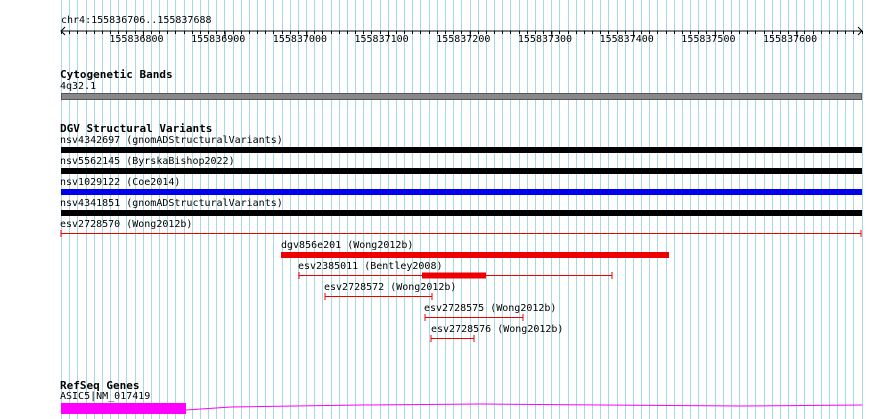 The image size is (890, 419). What do you see at coordinates (790, 39) in the screenshot?
I see `ruler-tick-label: 155837600` at bounding box center [790, 39].